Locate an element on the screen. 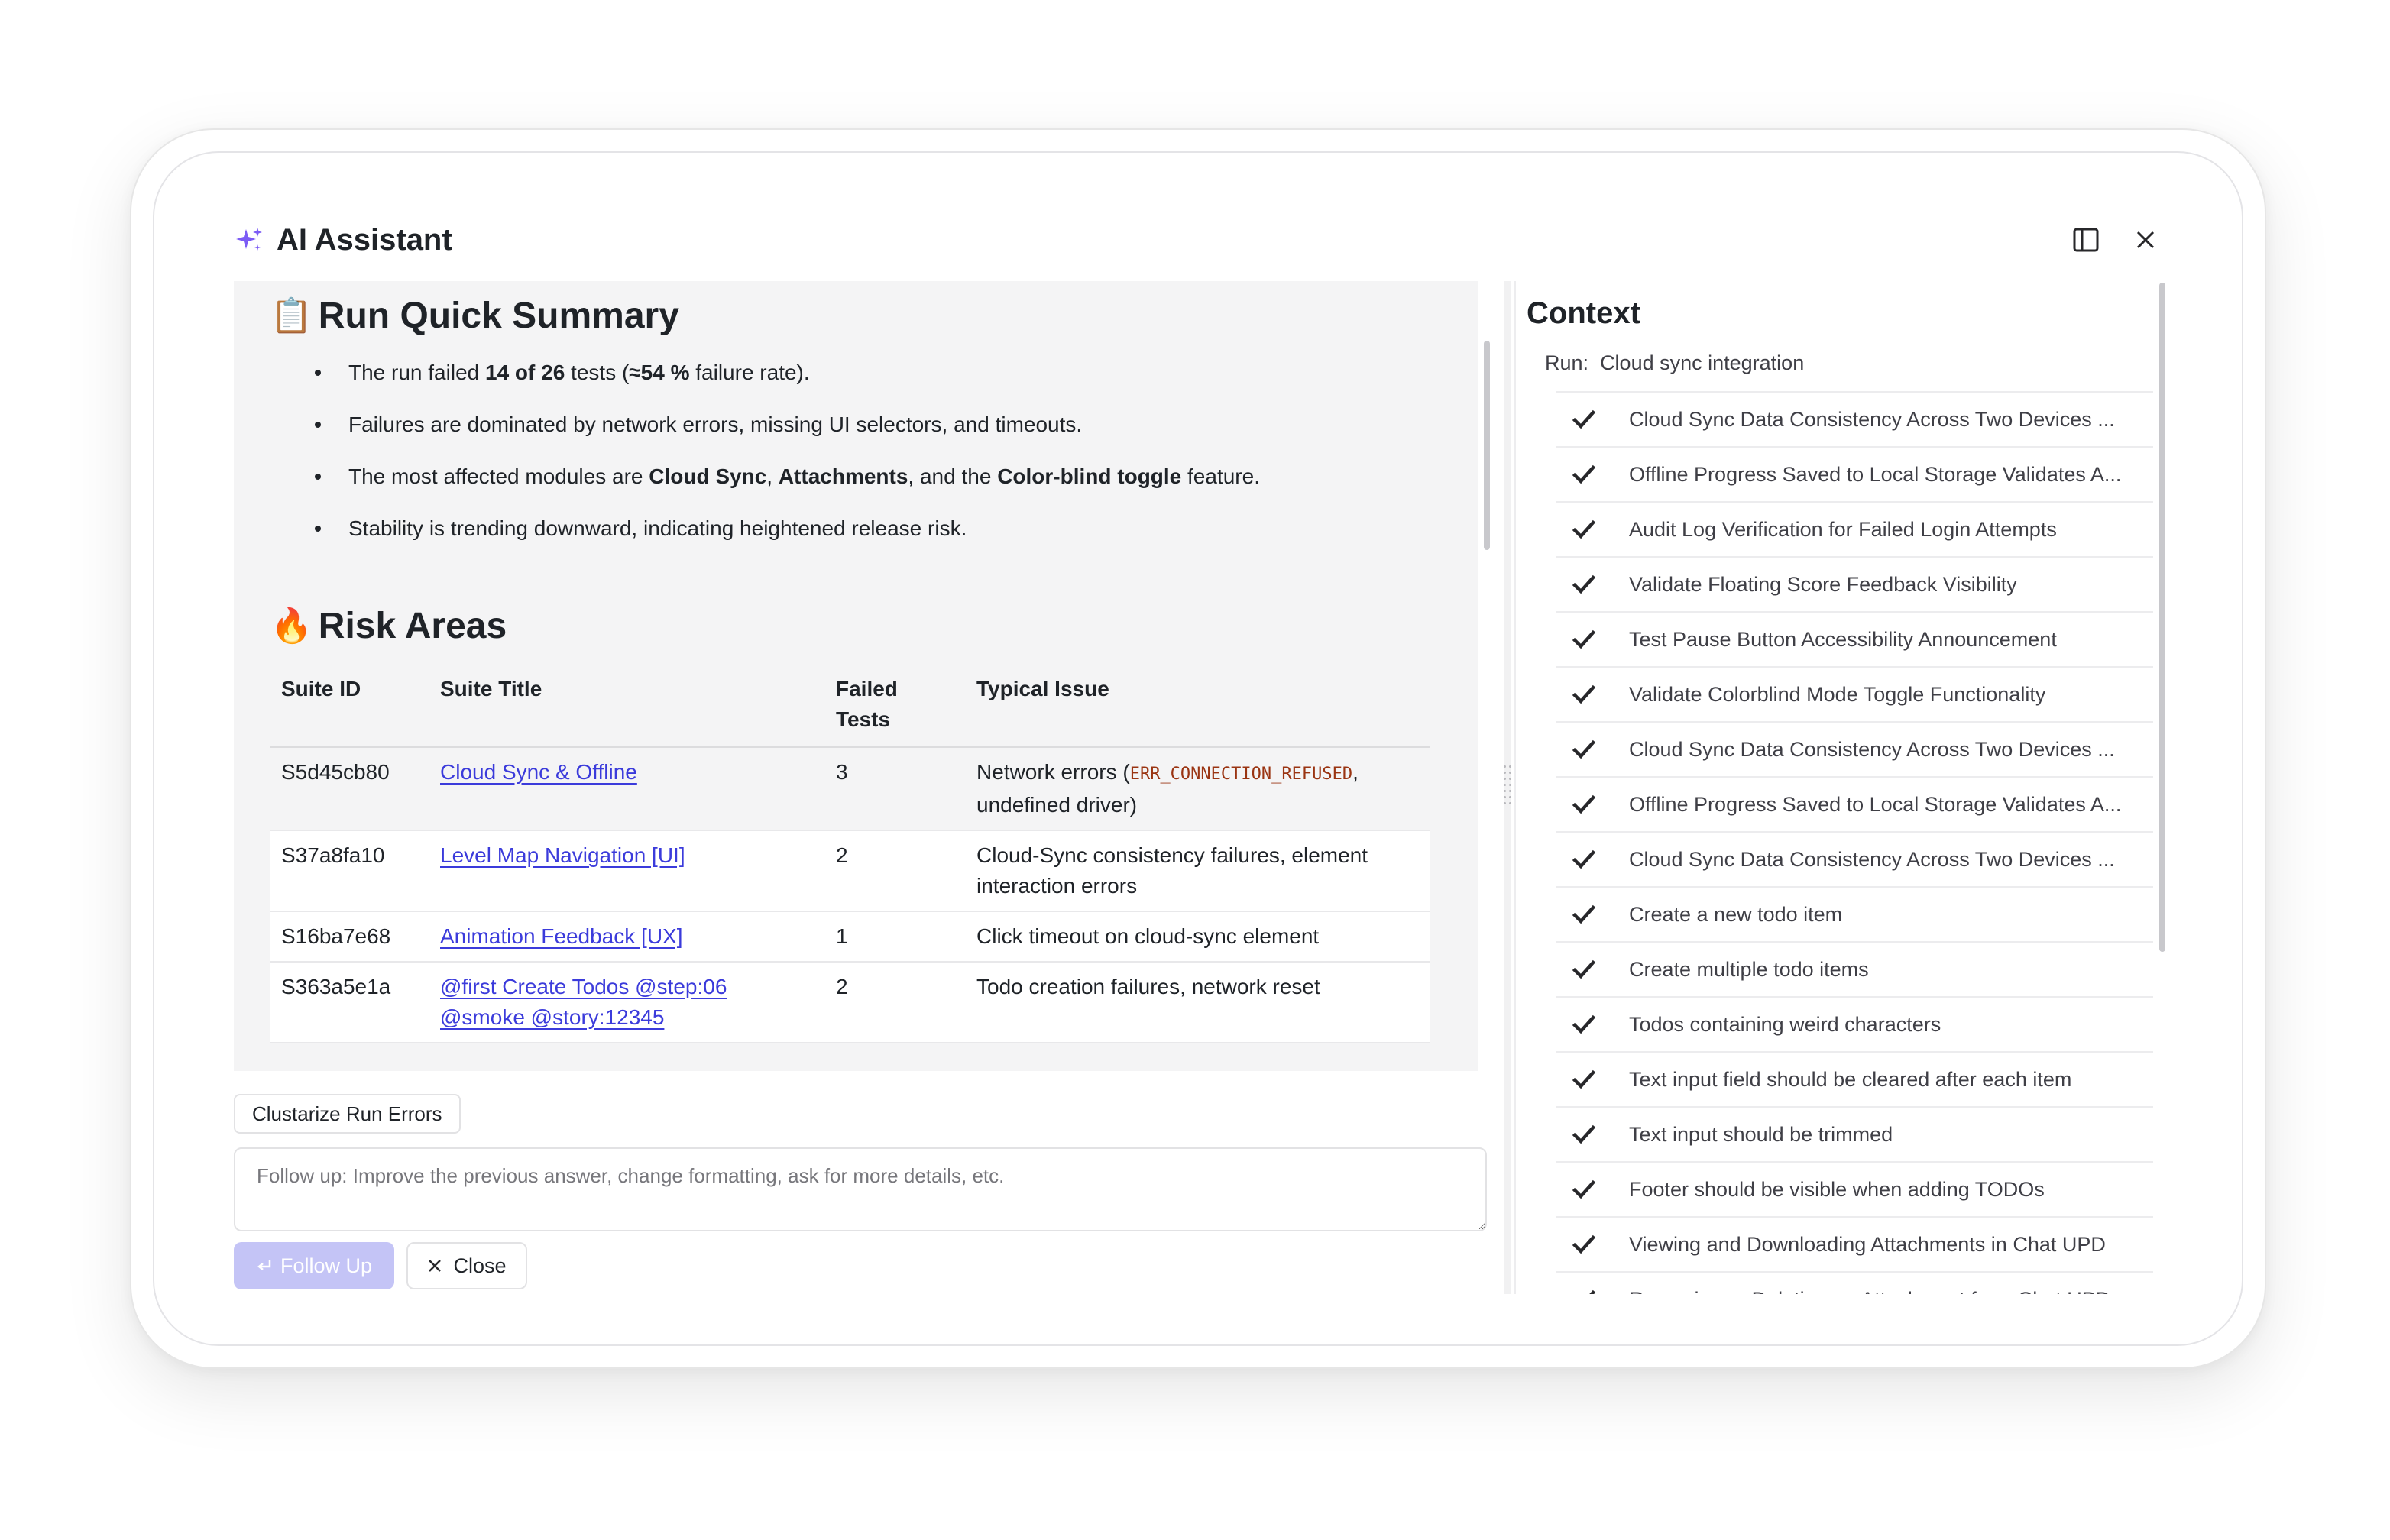 The width and height of the screenshot is (2390, 1540). context-test-item: Create a new todo item is located at coordinates (1854, 913).